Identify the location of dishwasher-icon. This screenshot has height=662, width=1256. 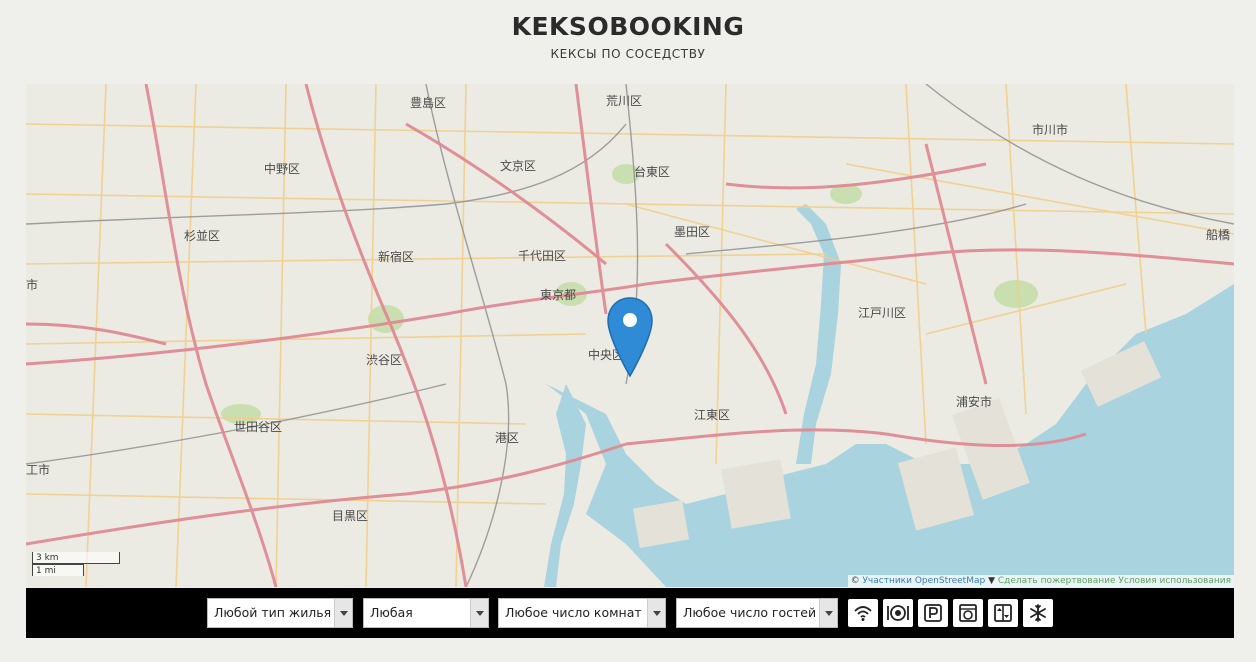
(898, 613).